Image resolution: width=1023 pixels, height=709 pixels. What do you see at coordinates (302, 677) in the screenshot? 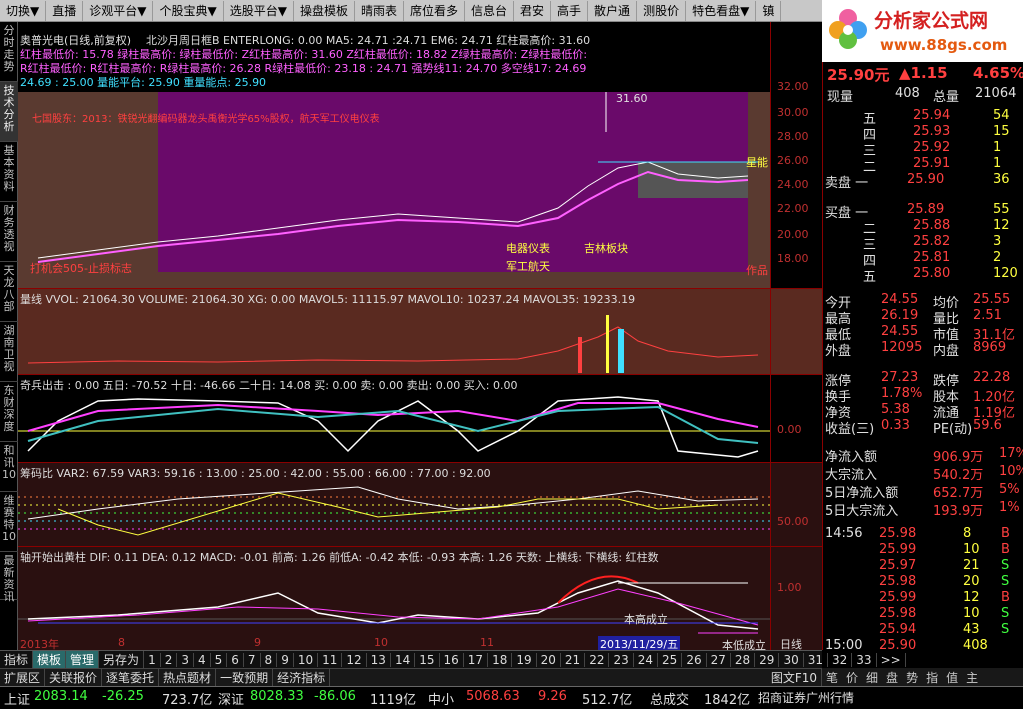
I see `tb-economic: 经济指标` at bounding box center [302, 677].